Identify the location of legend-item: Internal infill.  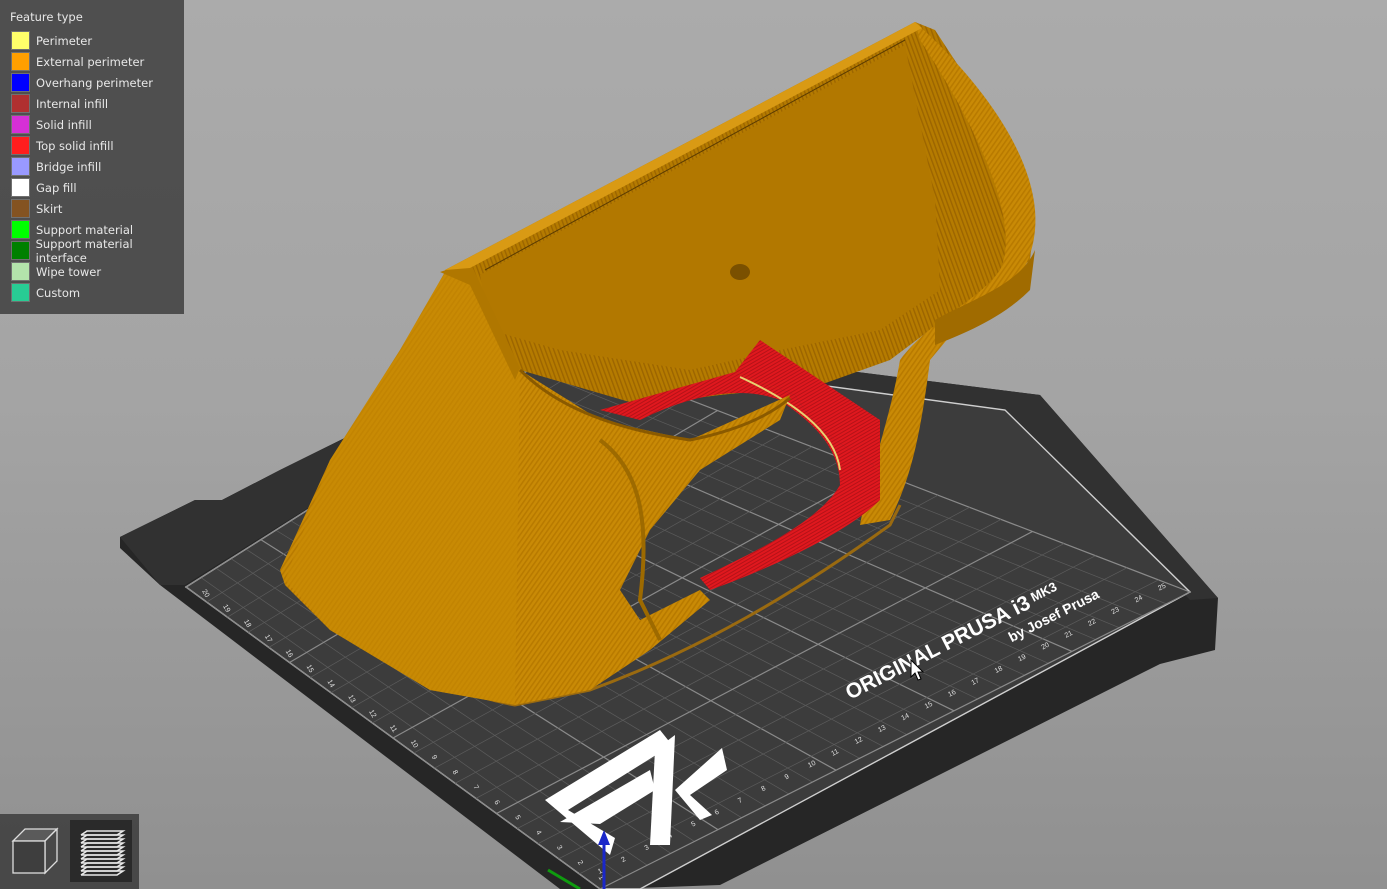
(59, 103).